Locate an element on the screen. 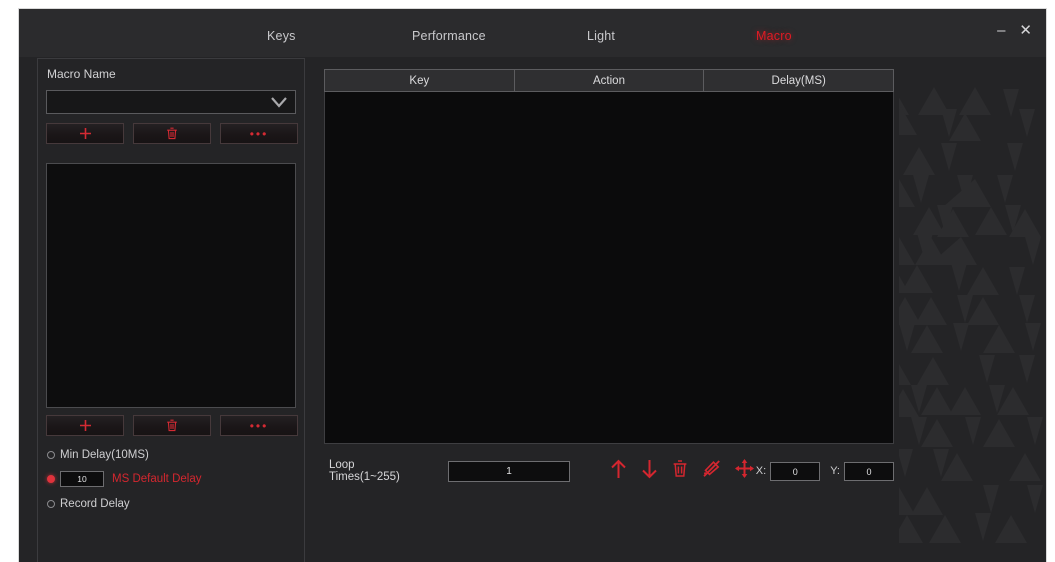 Image resolution: width=1055 pixels, height=562 pixels. window-controls: – ✕ is located at coordinates (1014, 30).